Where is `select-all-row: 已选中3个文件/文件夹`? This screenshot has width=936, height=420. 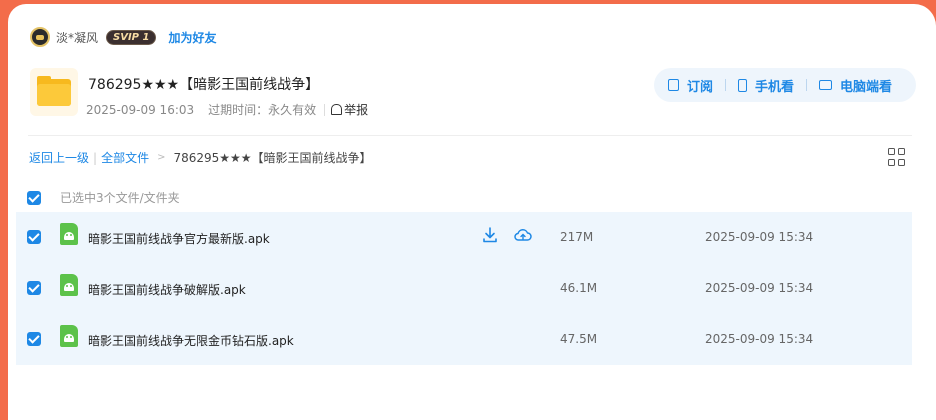
select-all-row: 已选中3个文件/文件夹 is located at coordinates (103, 197).